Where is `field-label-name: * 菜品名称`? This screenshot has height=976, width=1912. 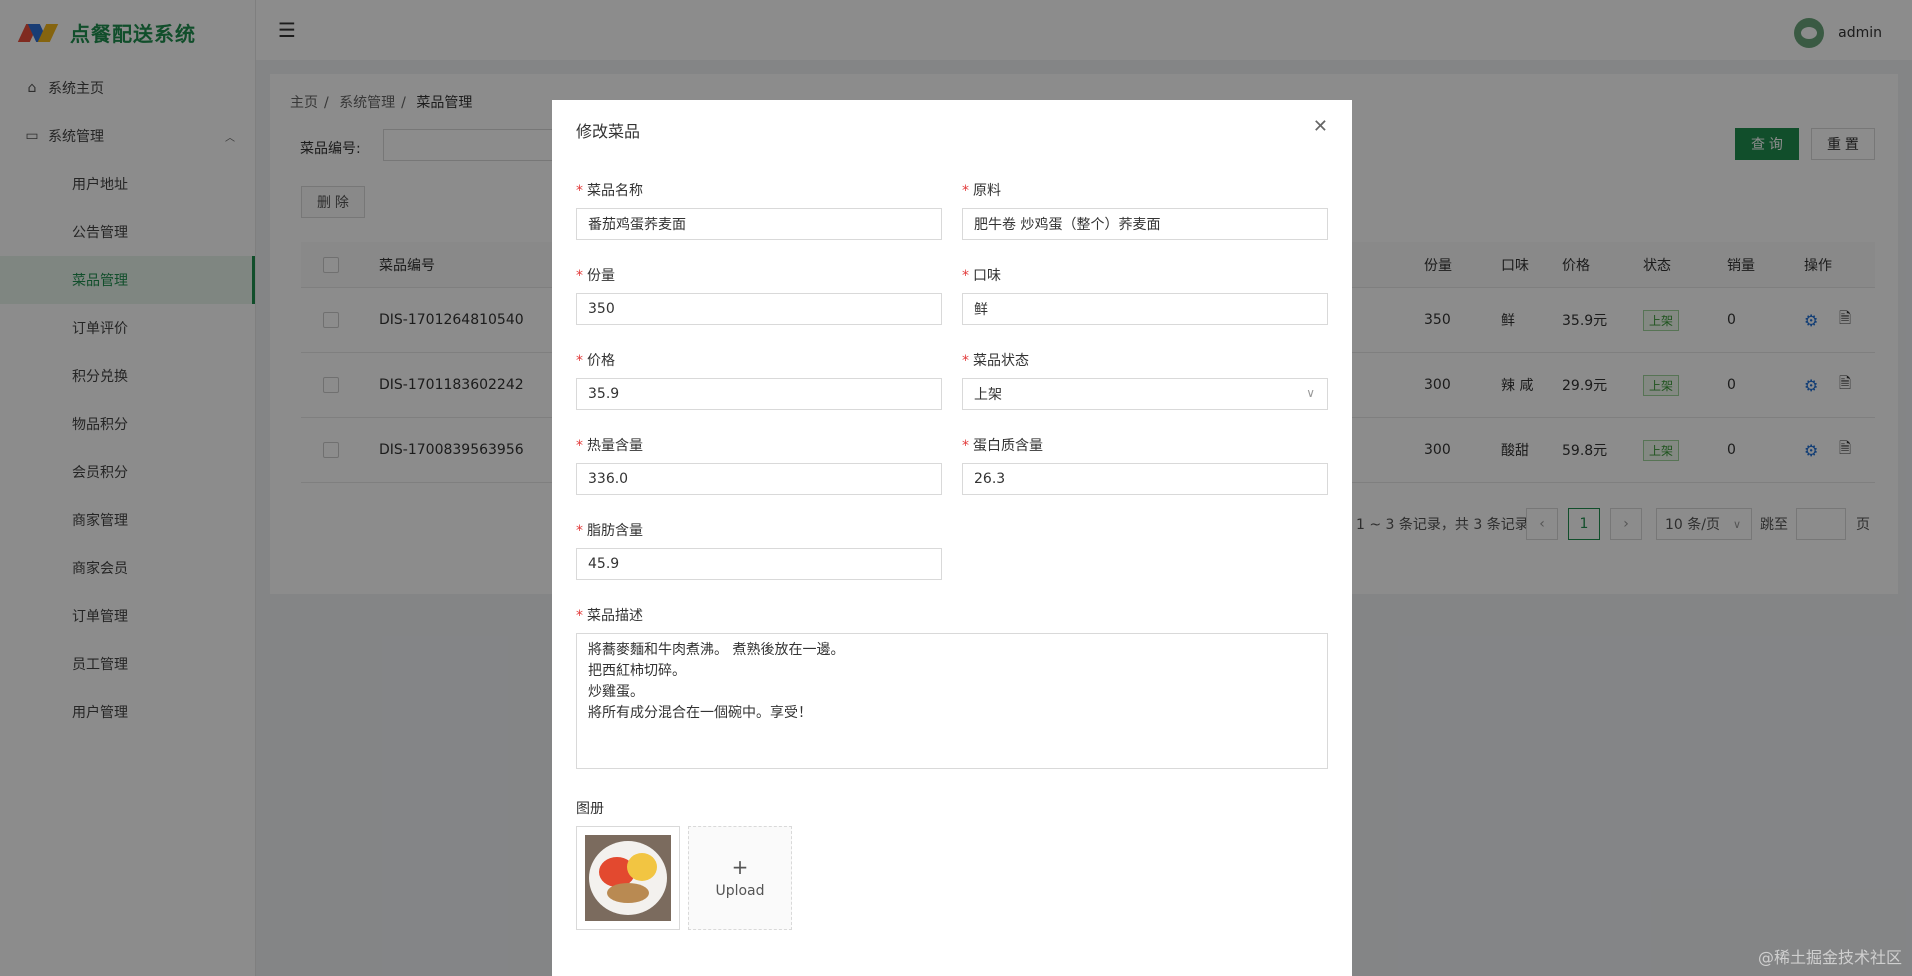
field-label-name: * 菜品名称 is located at coordinates (609, 190).